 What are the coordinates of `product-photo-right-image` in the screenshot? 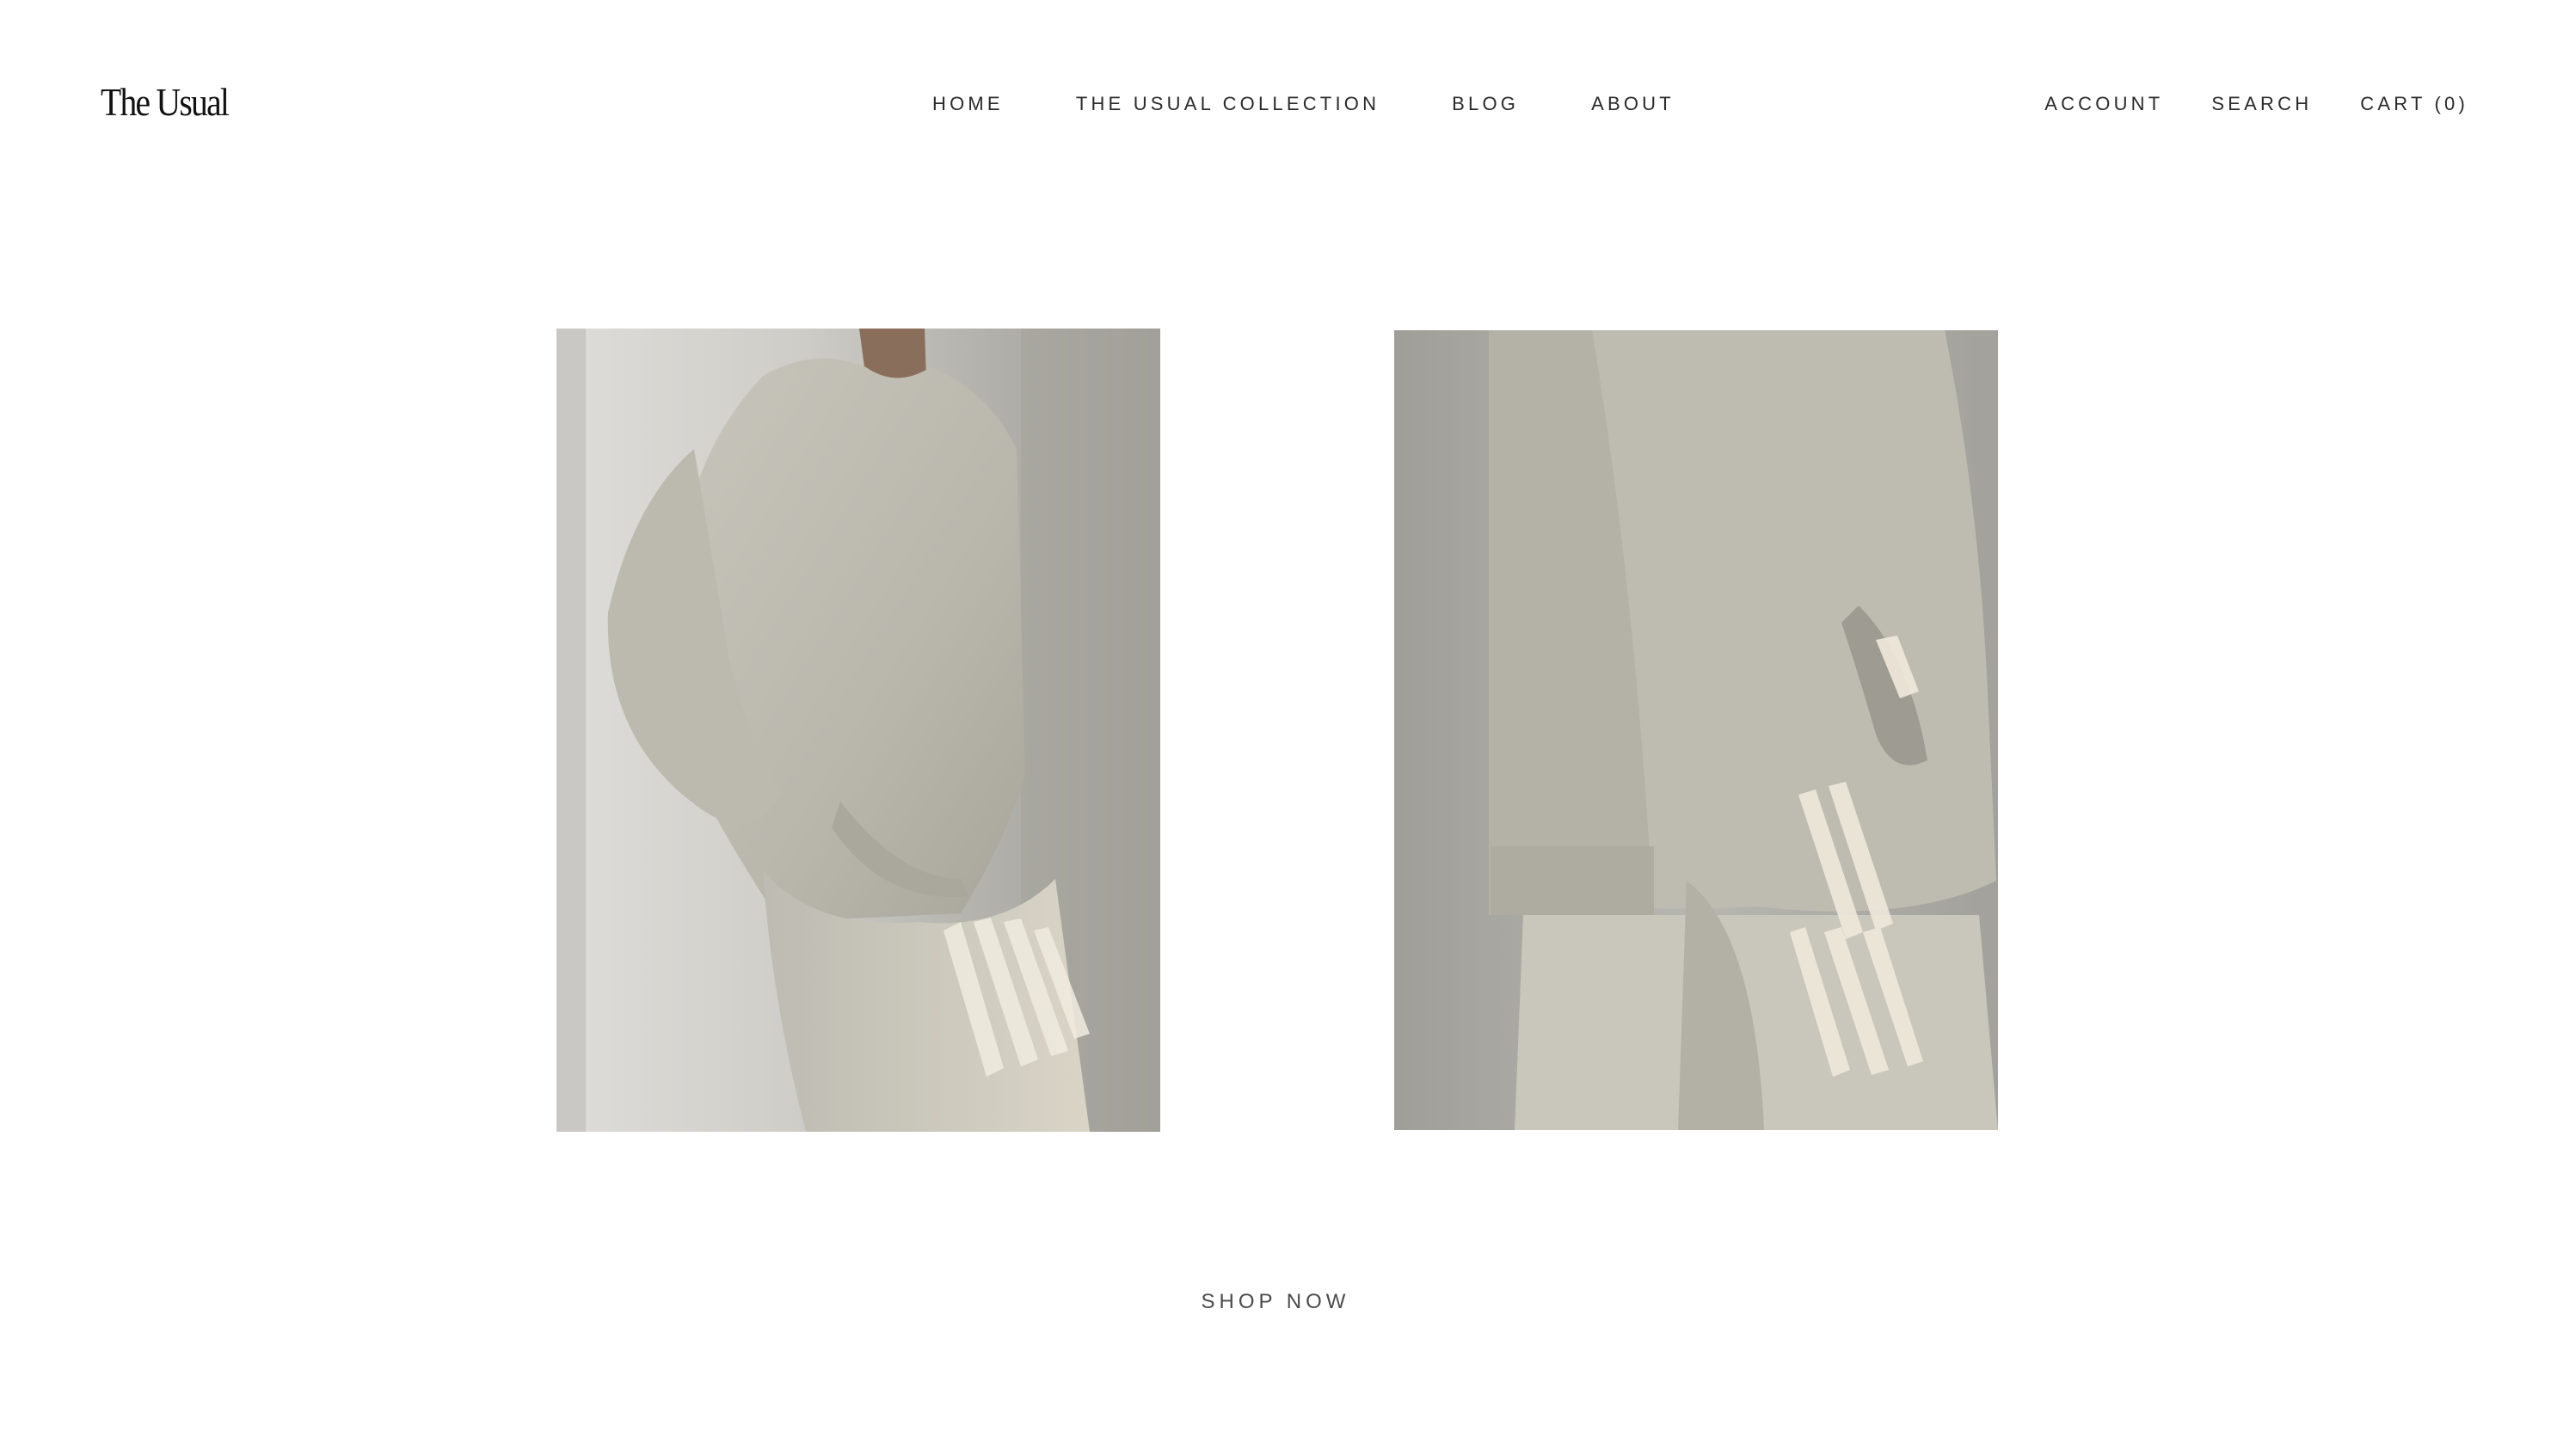 It's located at (1696, 730).